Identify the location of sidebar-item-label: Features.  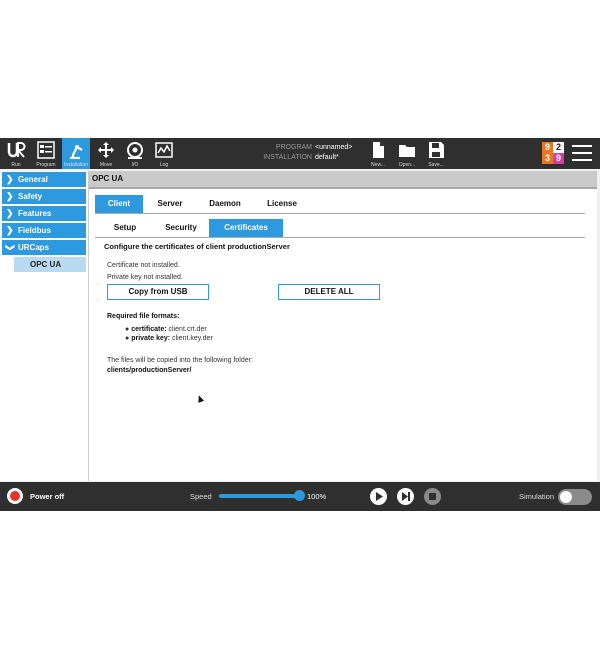
(35, 213).